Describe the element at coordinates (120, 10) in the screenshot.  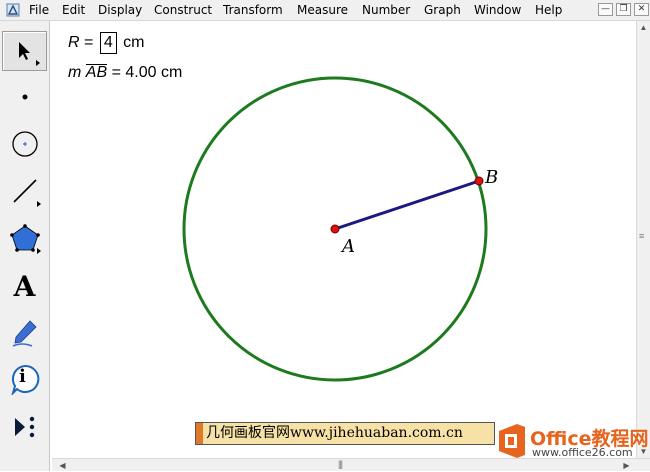
I see `menu-display: Display` at that location.